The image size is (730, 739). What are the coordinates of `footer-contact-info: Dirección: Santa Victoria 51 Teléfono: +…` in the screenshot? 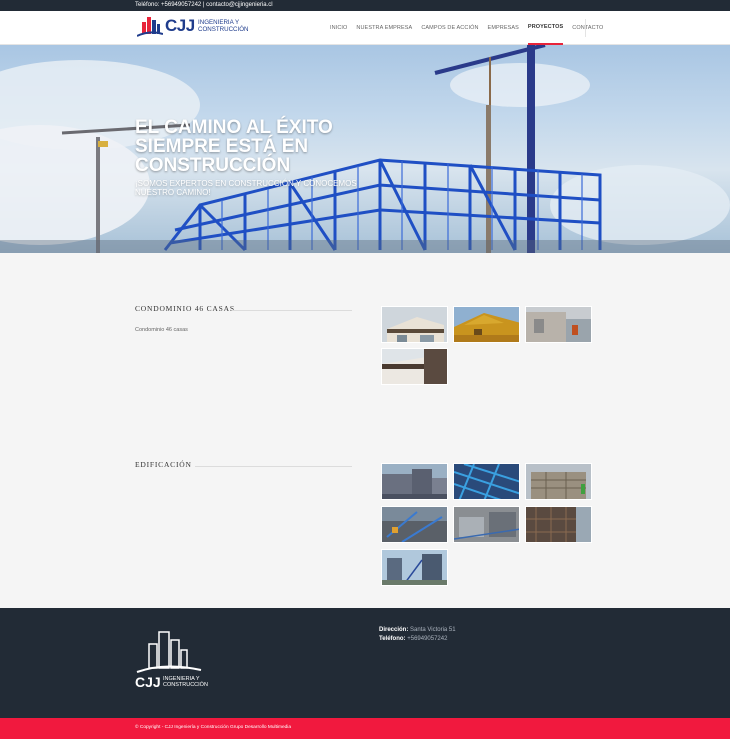 It's located at (417, 635).